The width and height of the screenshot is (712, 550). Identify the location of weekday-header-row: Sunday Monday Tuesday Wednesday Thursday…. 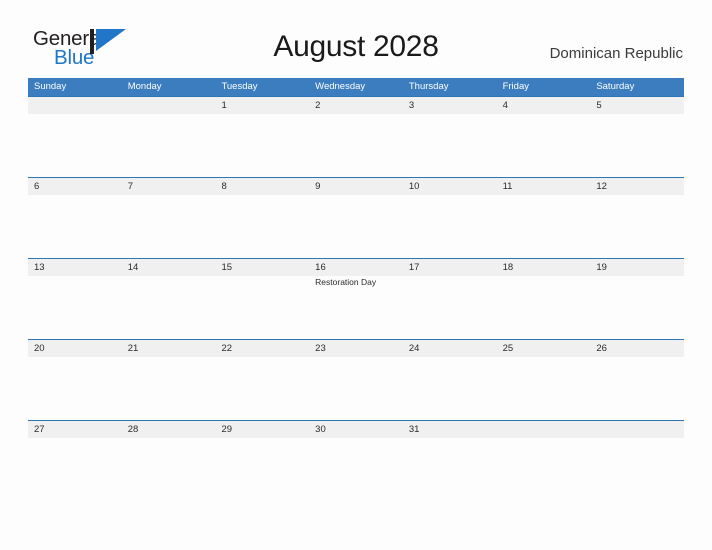
(356, 87).